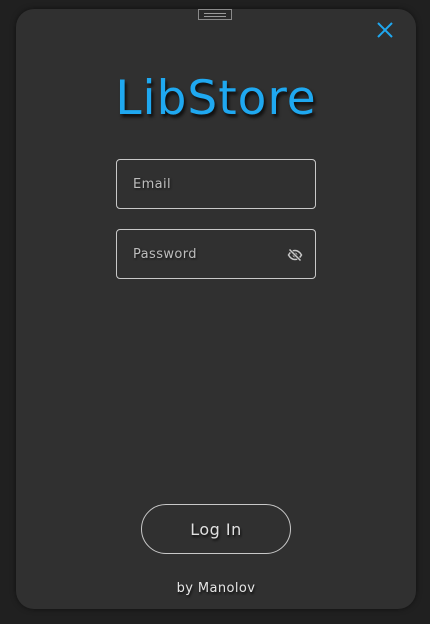 The width and height of the screenshot is (430, 624). I want to click on password-field-container, so click(216, 254).